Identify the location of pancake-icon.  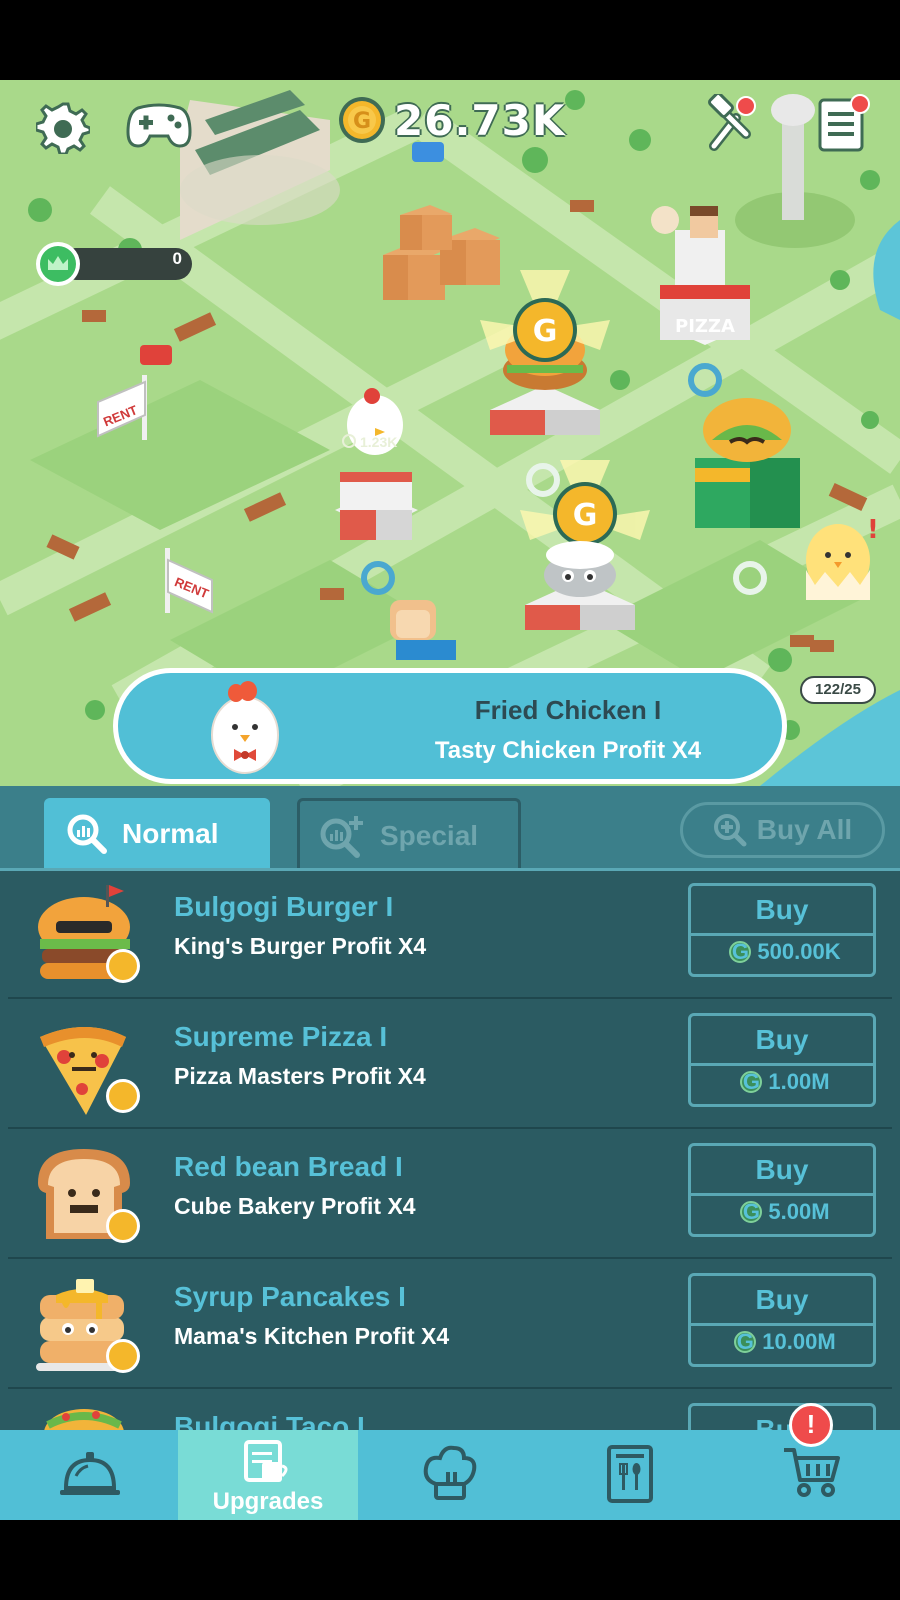
(89, 1327).